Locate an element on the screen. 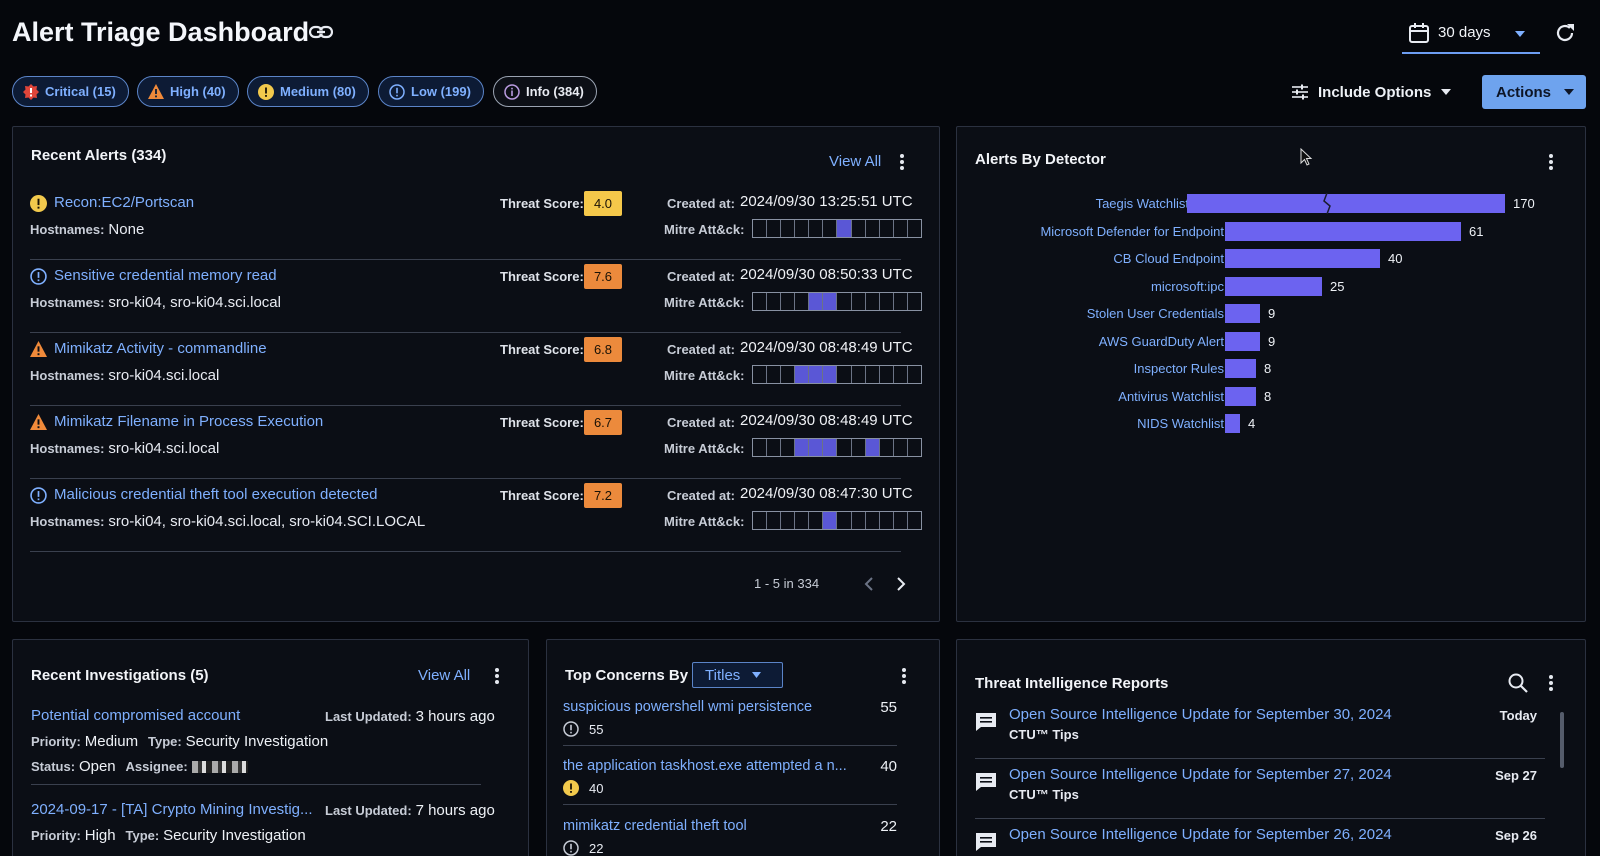  created-value: 2024/09/30 08:50:33 UTC is located at coordinates (826, 274).